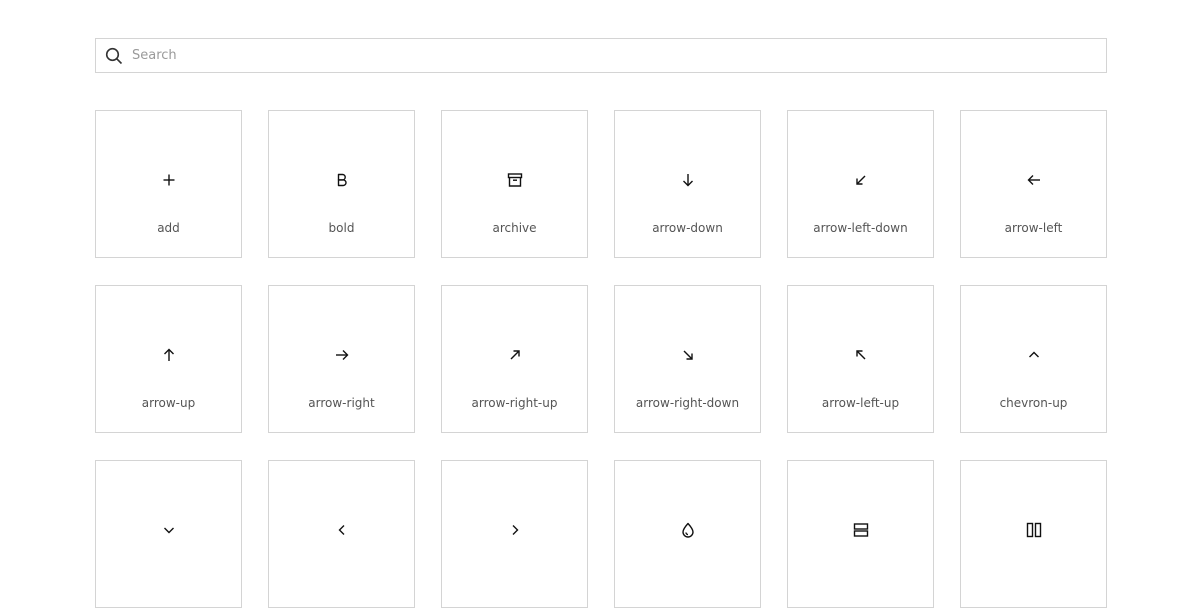 The image size is (1200, 608). I want to click on archive-icon, so click(515, 180).